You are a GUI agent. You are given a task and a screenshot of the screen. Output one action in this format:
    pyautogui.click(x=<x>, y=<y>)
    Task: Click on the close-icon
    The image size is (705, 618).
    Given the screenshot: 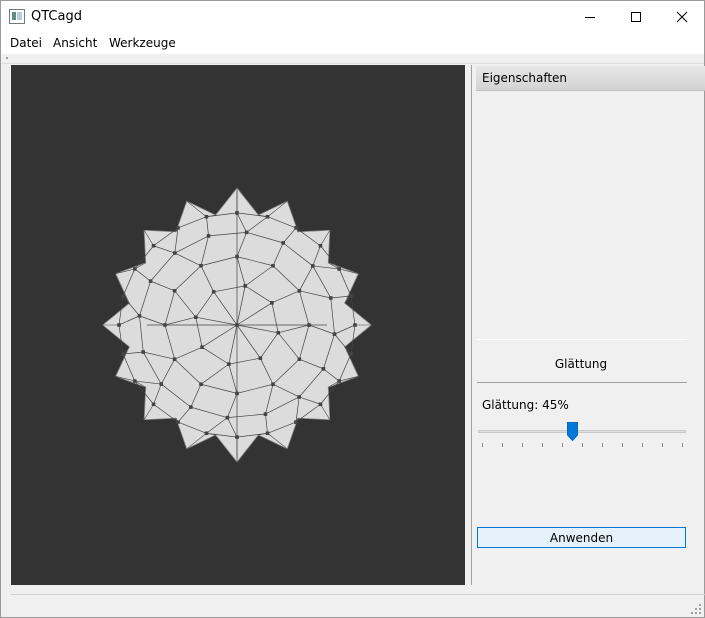 What is the action you would take?
    pyautogui.click(x=682, y=16)
    